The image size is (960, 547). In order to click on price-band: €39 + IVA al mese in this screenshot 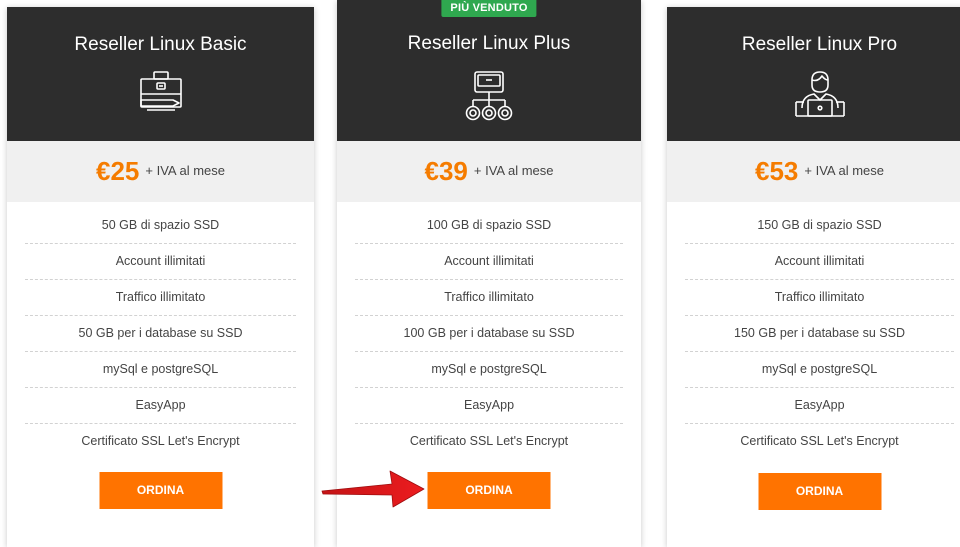, I will do `click(489, 171)`.